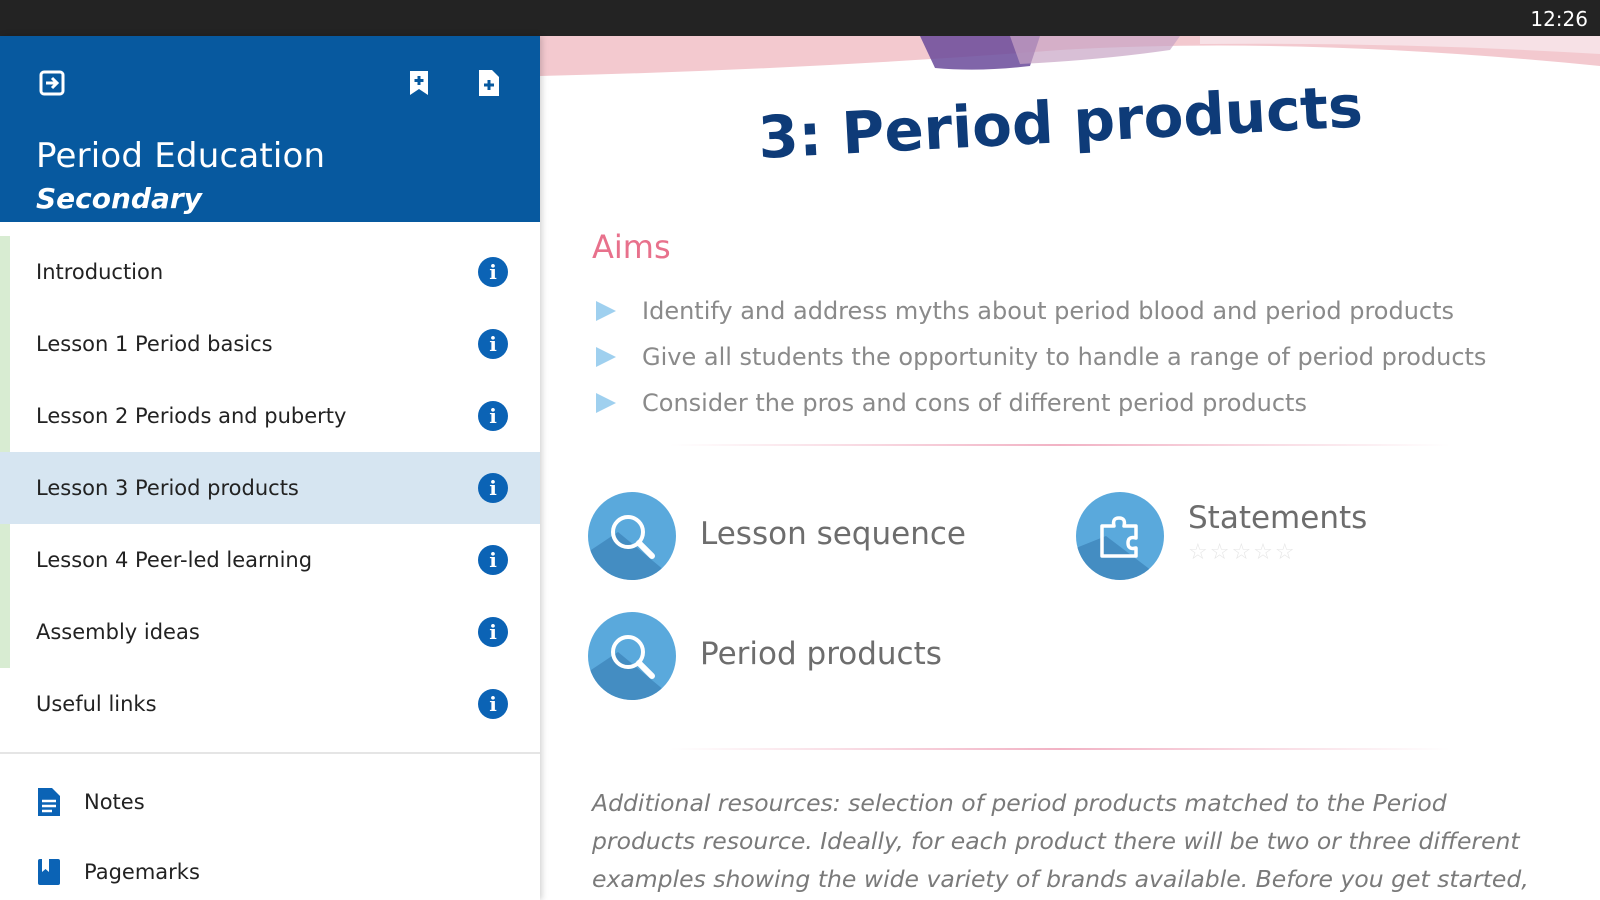  I want to click on nav-item-label: Introduction, so click(100, 272).